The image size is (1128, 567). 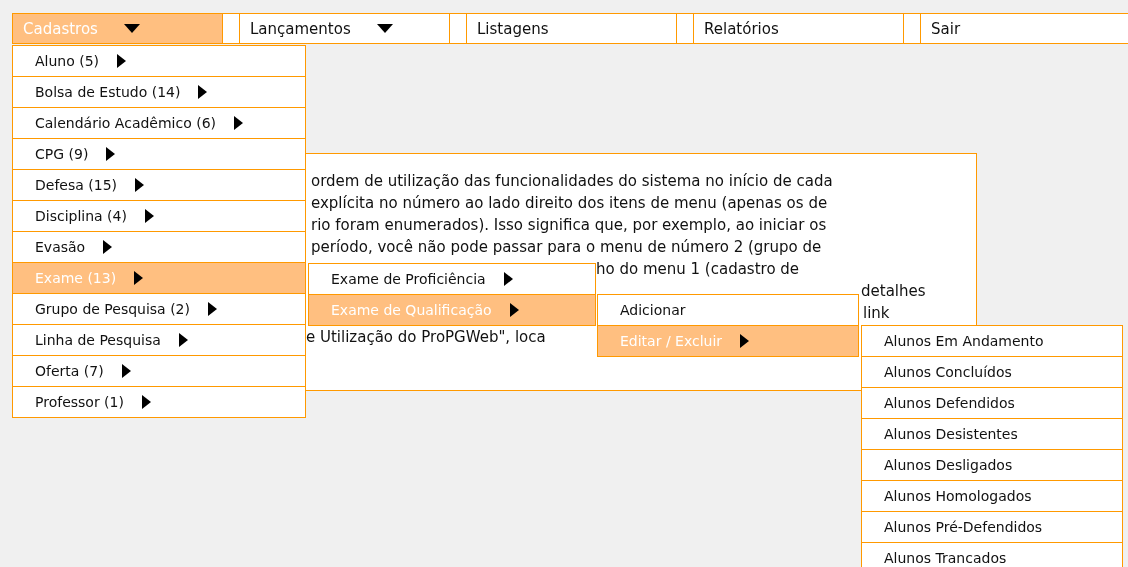 I want to click on menu-item: Defesa (15), so click(x=159, y=185).